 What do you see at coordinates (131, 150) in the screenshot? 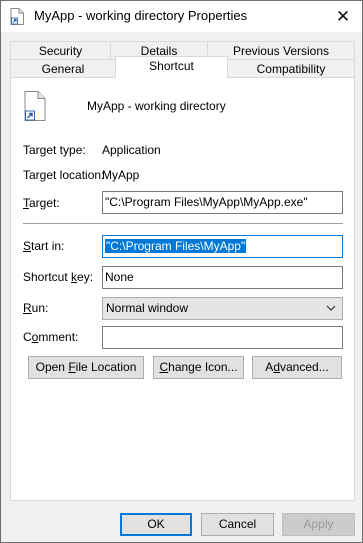
I see `target-type-value: Application` at bounding box center [131, 150].